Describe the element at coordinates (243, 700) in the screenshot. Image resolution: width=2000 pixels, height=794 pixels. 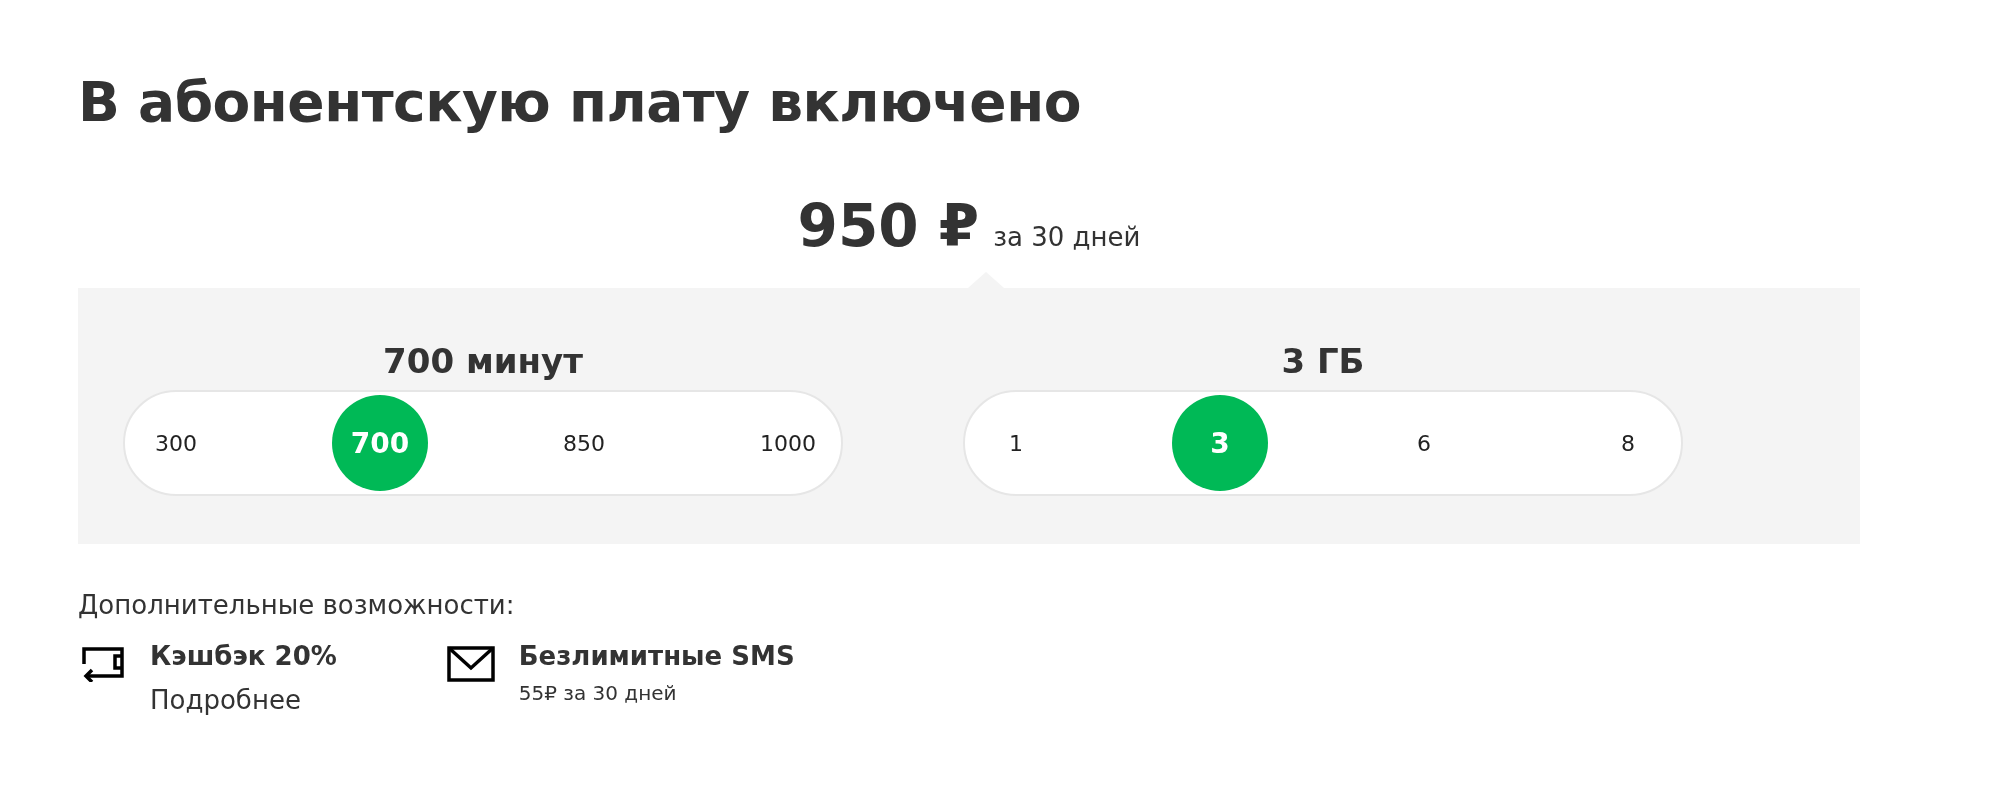
I see `details-link: Подробнее` at that location.